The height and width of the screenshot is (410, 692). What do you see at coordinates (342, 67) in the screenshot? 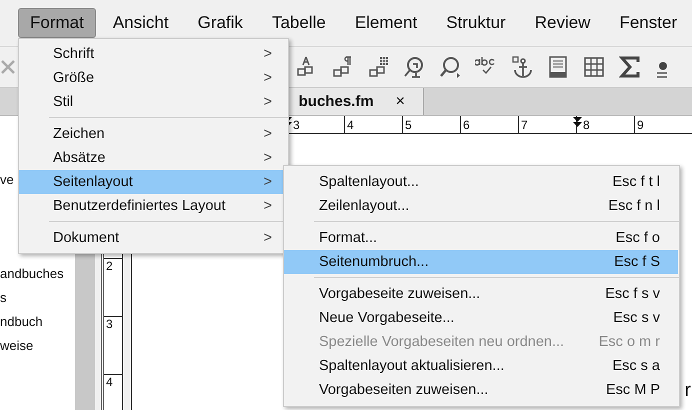
I see `paragraph-format-icon` at bounding box center [342, 67].